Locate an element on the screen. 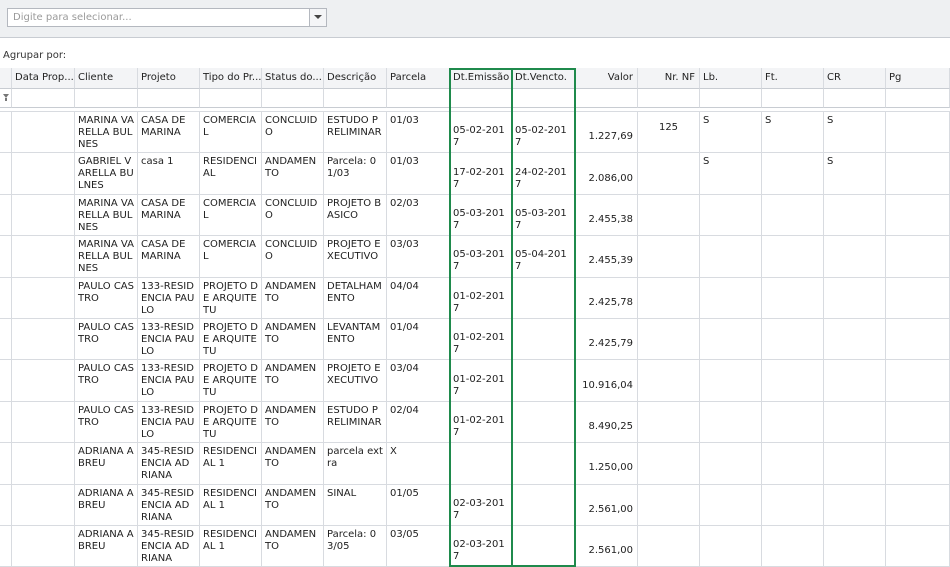 The height and width of the screenshot is (567, 950). cell-descricao: Parcela: 03/05 is located at coordinates (355, 546).